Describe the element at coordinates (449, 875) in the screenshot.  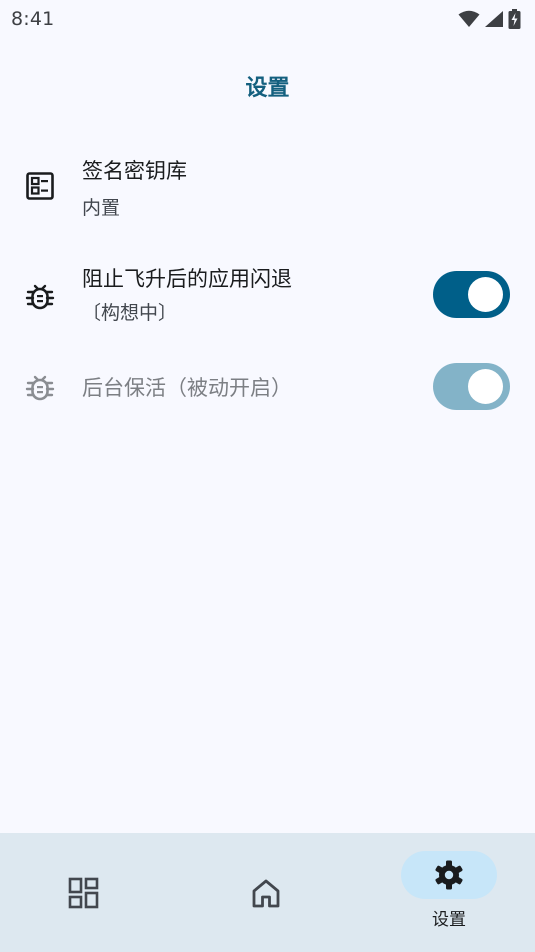
I see `settings-gear-icon` at that location.